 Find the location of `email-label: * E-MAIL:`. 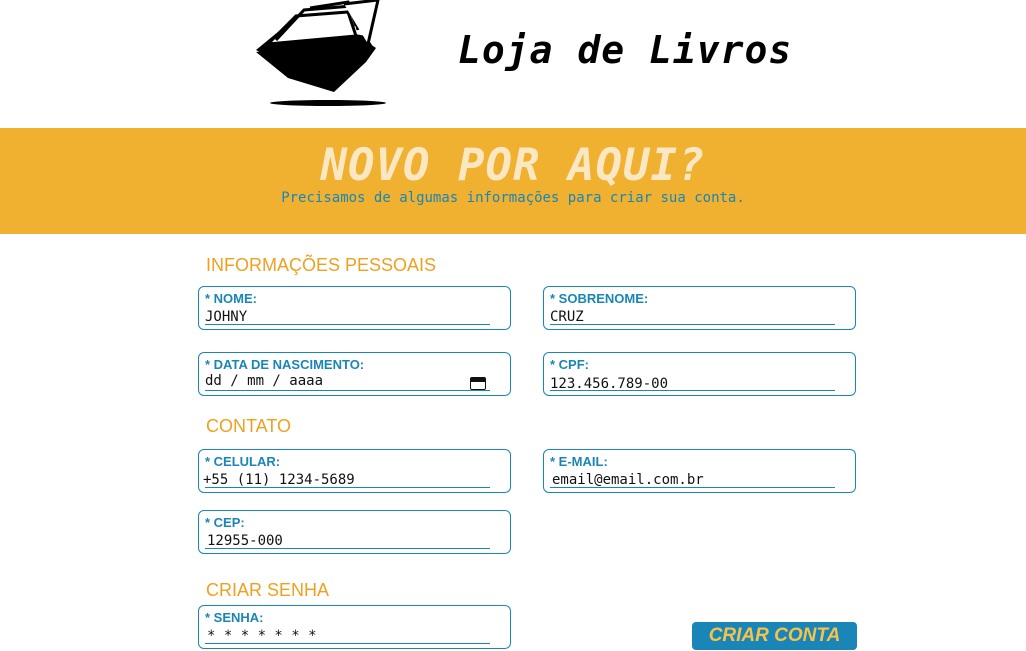

email-label: * E-MAIL: is located at coordinates (579, 461).